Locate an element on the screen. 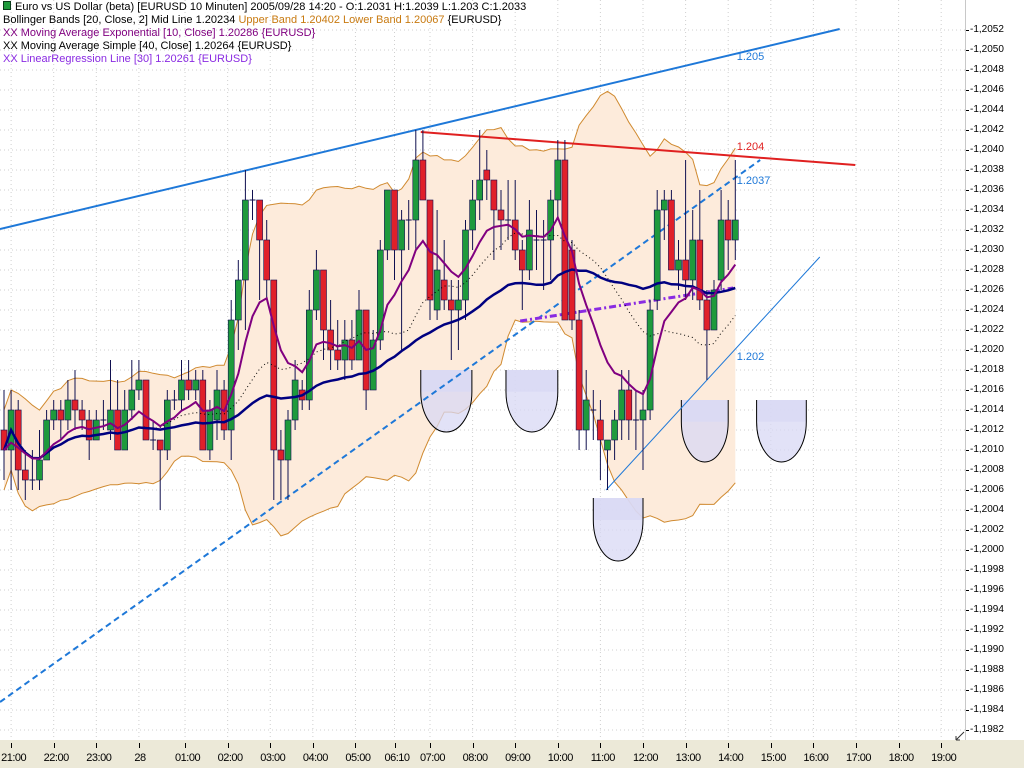 The height and width of the screenshot is (768, 1024). y-tick-label: -1,2036 is located at coordinates (987, 189).